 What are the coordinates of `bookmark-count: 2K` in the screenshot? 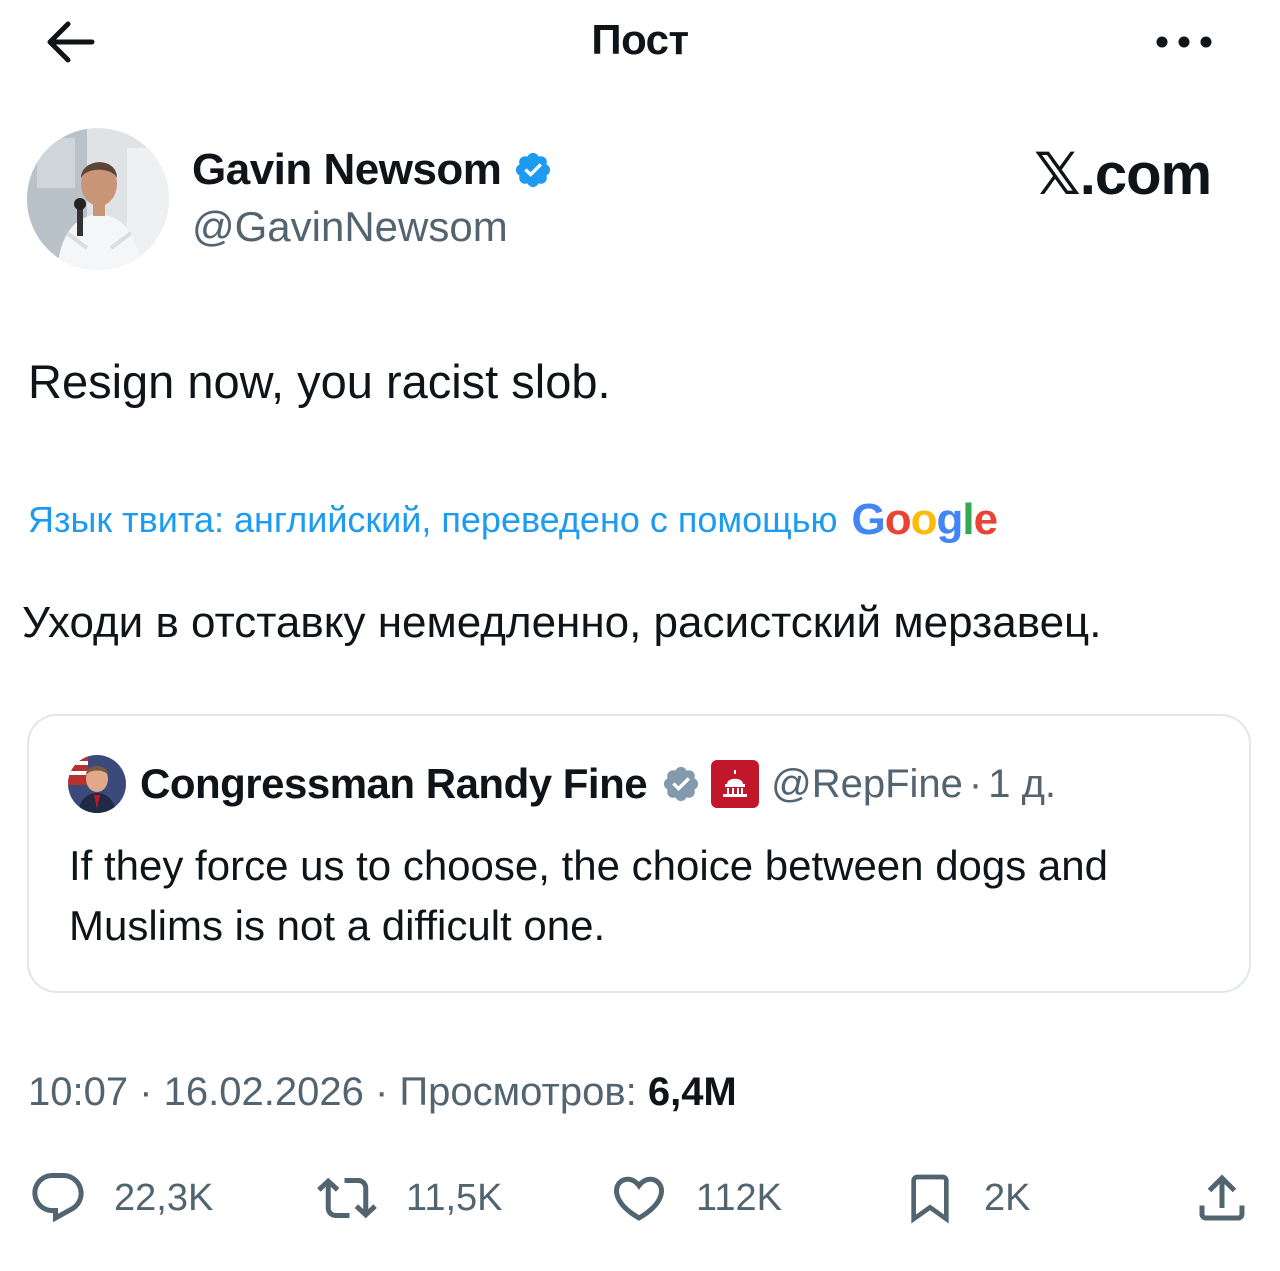 It's located at (1007, 1197).